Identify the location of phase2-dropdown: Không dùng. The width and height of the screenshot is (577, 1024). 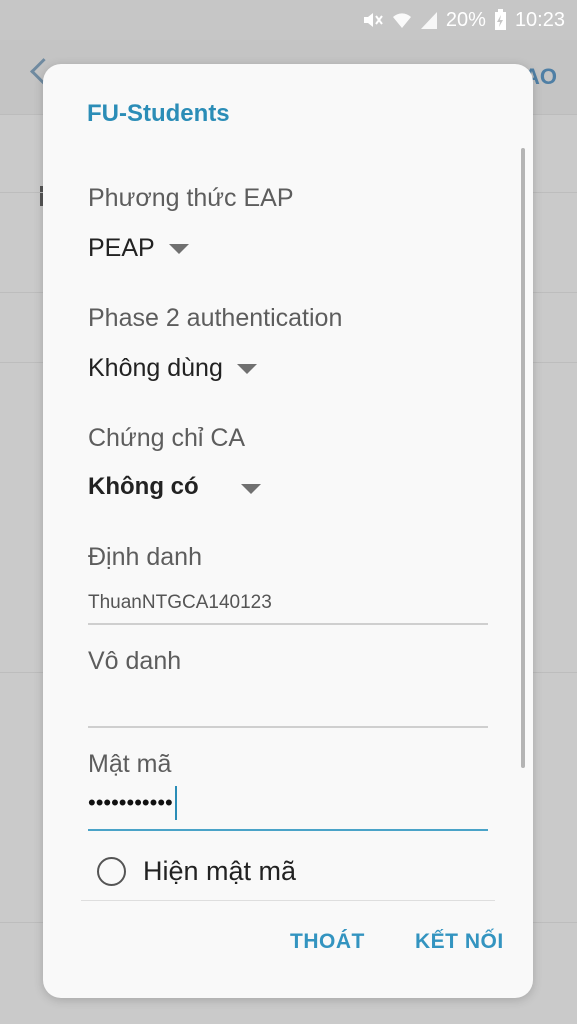
(172, 368).